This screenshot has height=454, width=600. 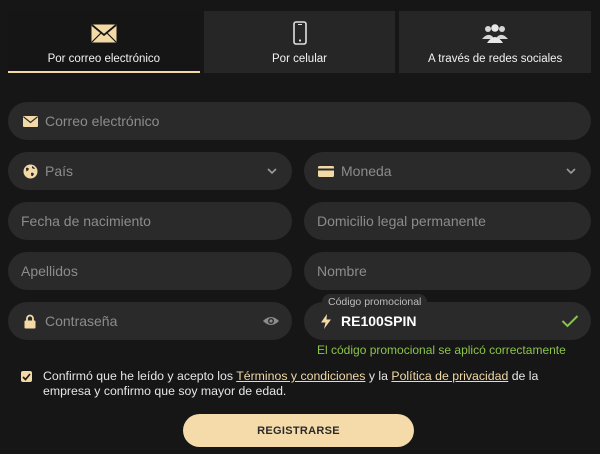 What do you see at coordinates (449, 376) in the screenshot?
I see `privacy-link: Política de privacidad` at bounding box center [449, 376].